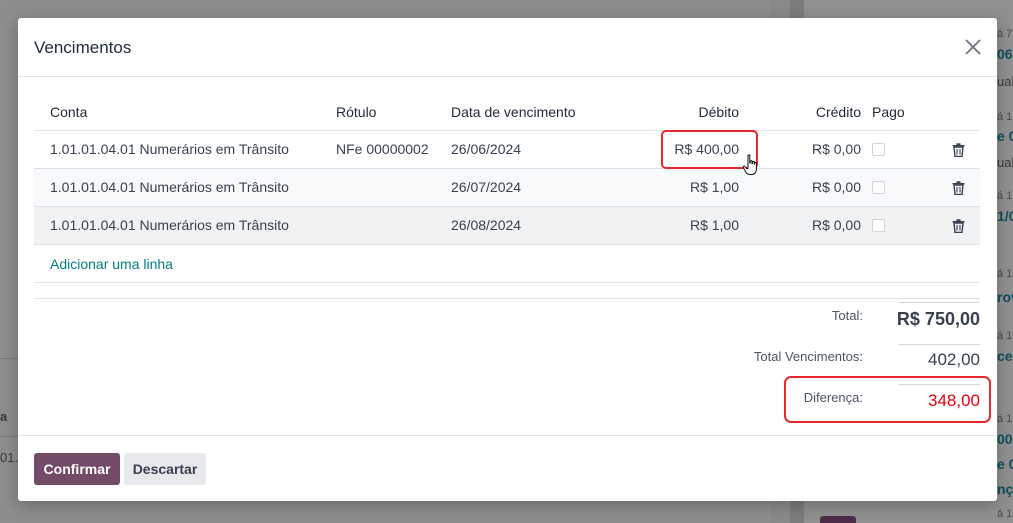 The image size is (1013, 523). What do you see at coordinates (1005, 297) in the screenshot?
I see `bg-fragment: rov` at bounding box center [1005, 297].